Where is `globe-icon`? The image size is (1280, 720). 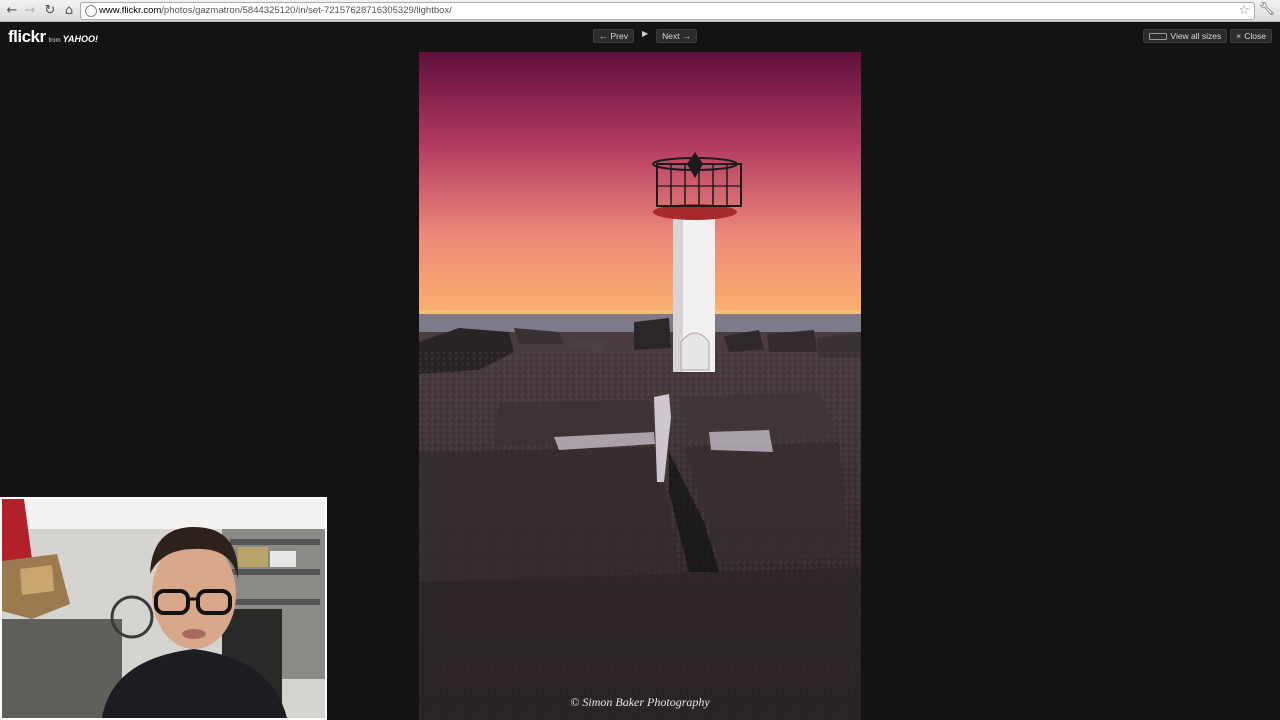
globe-icon is located at coordinates (91, 11).